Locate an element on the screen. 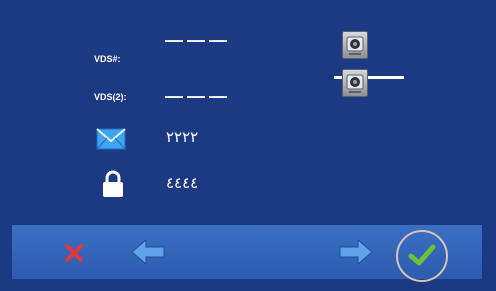 The height and width of the screenshot is (291, 496). envelope-icon is located at coordinates (111, 139).